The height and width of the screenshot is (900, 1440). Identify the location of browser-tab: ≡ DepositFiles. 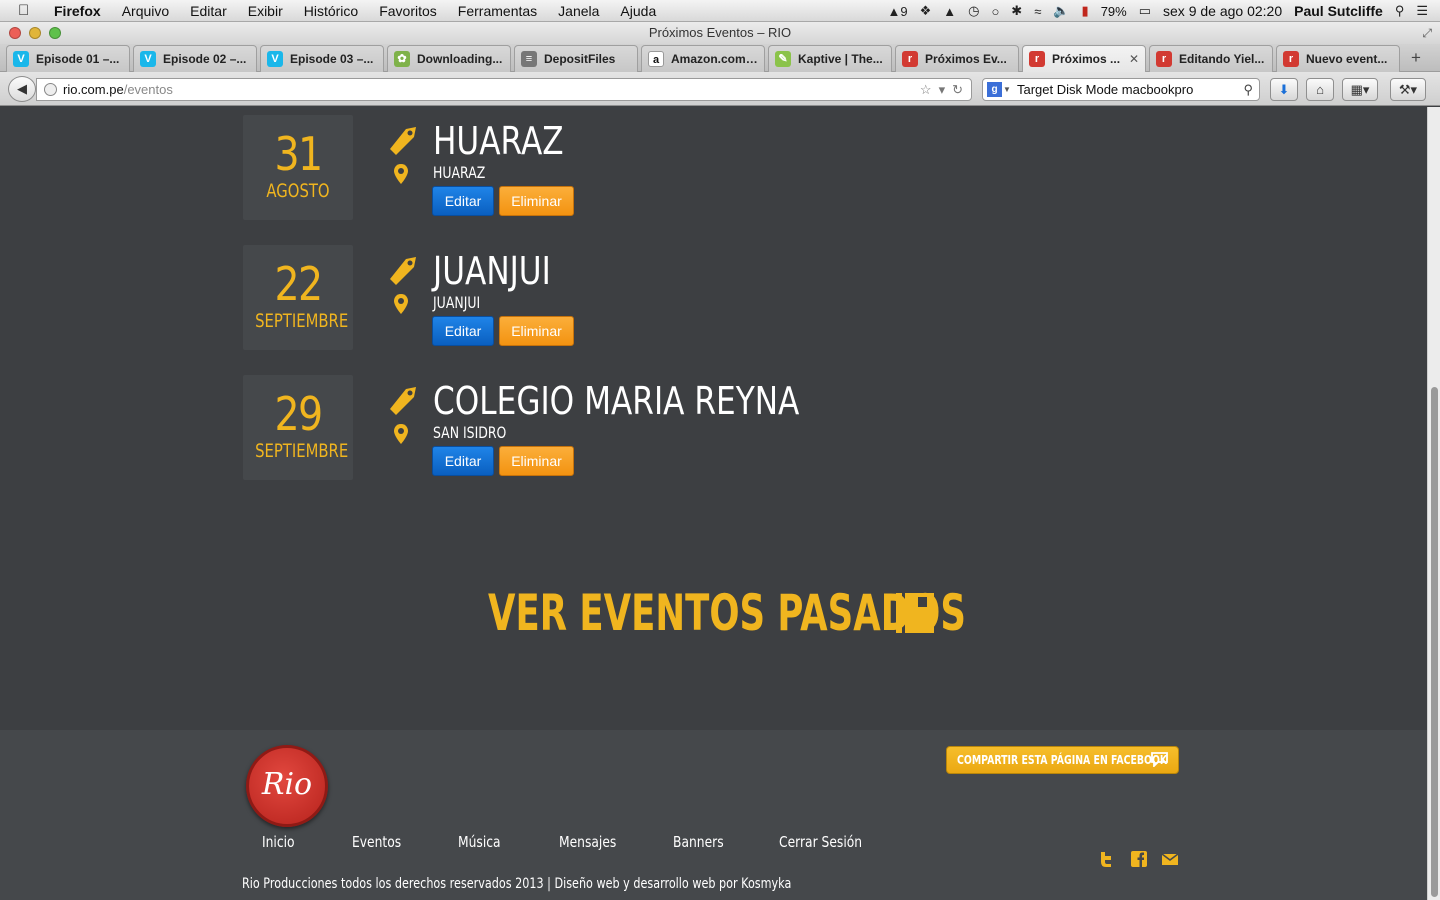
(576, 58).